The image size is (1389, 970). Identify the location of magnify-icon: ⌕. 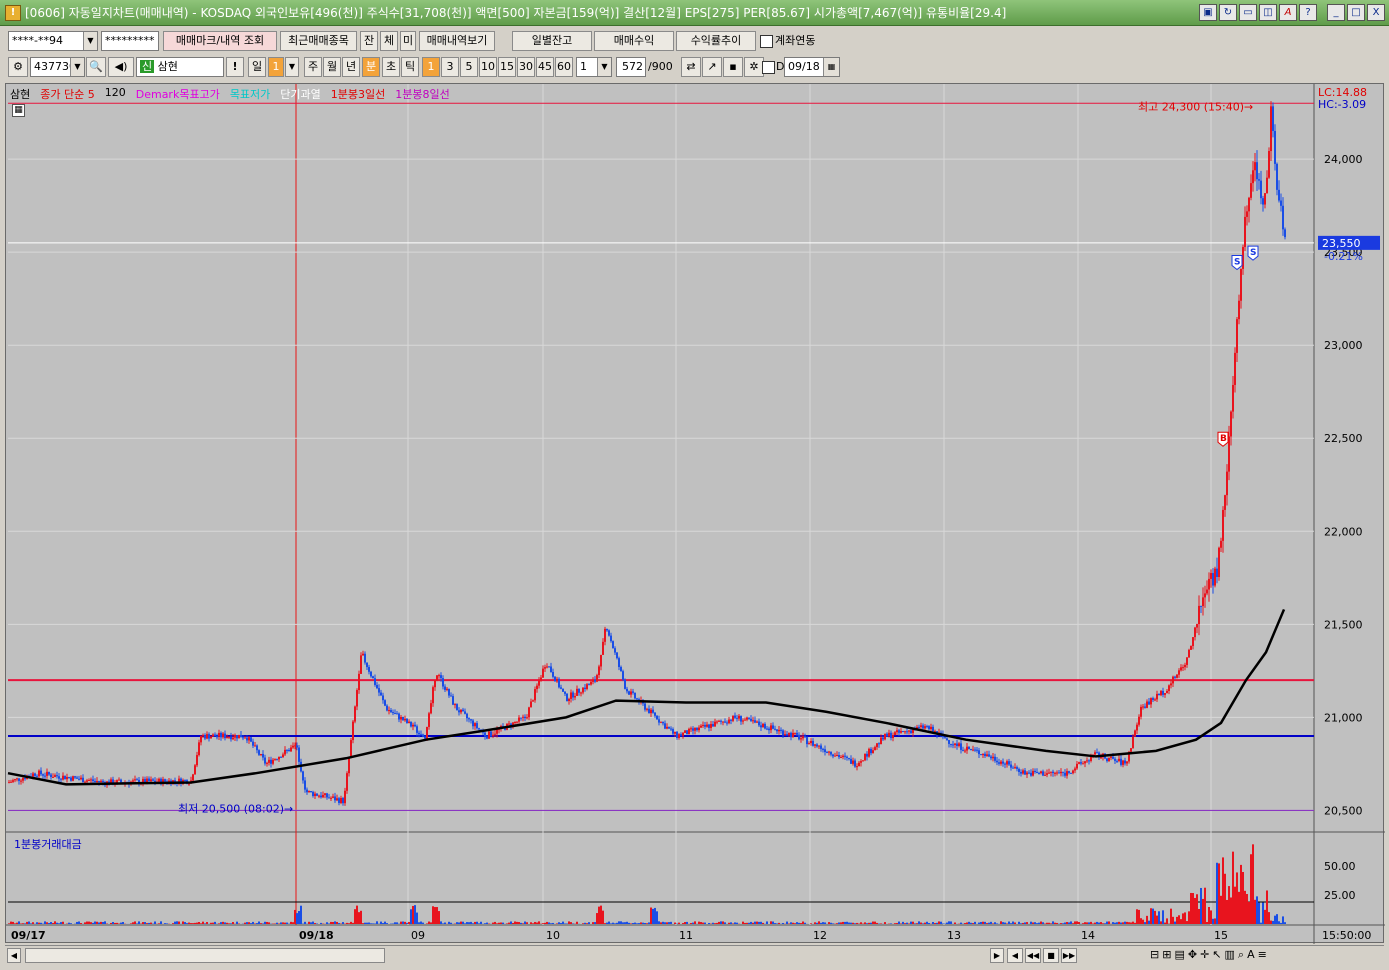
(1241, 955).